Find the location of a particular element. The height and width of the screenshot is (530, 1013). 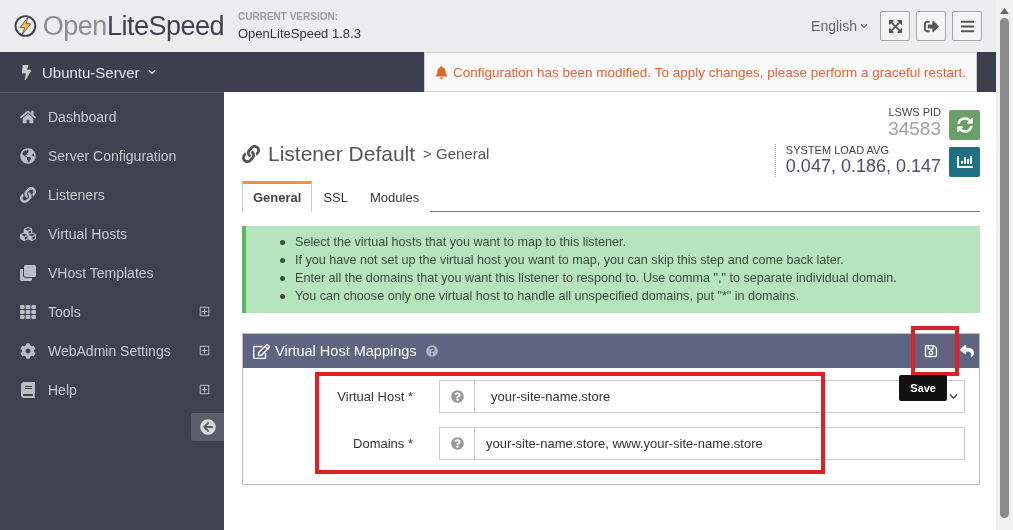

restart-alert: Configuration has been modified. To apply changes, please perform a graceful restart. is located at coordinates (701, 72).